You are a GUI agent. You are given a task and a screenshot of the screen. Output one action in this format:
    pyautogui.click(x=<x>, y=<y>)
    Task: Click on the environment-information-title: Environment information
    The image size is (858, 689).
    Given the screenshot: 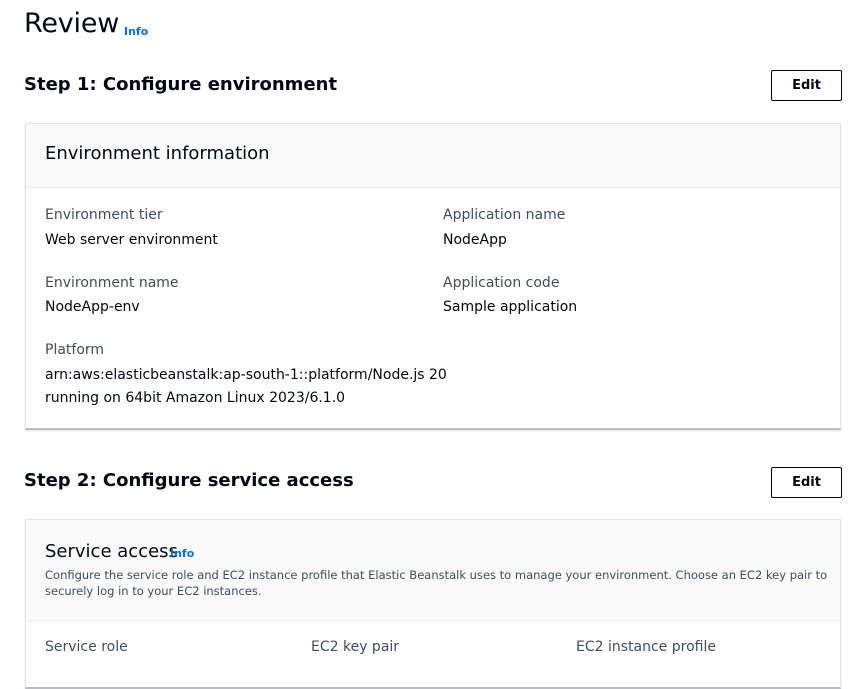 What is the action you would take?
    pyautogui.click(x=157, y=153)
    